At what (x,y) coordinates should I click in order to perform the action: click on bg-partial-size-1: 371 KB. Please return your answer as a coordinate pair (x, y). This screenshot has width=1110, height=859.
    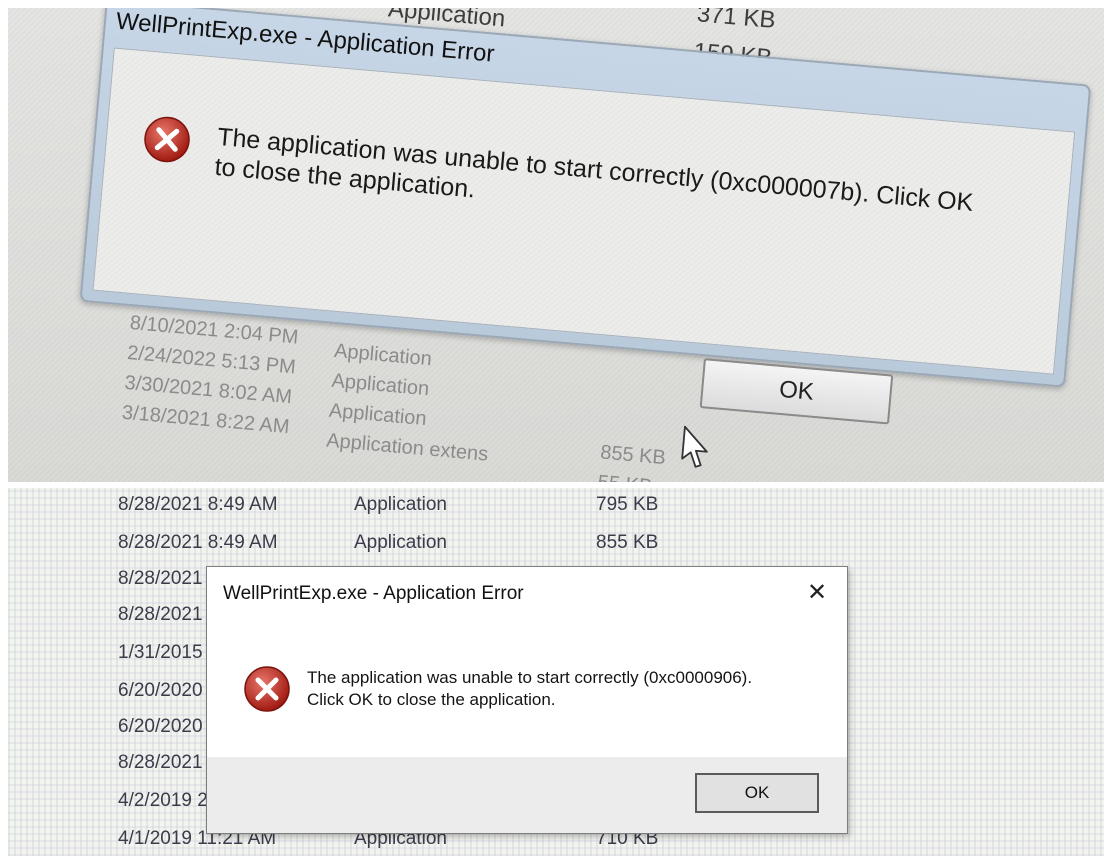
    Looking at the image, I should click on (736, 21).